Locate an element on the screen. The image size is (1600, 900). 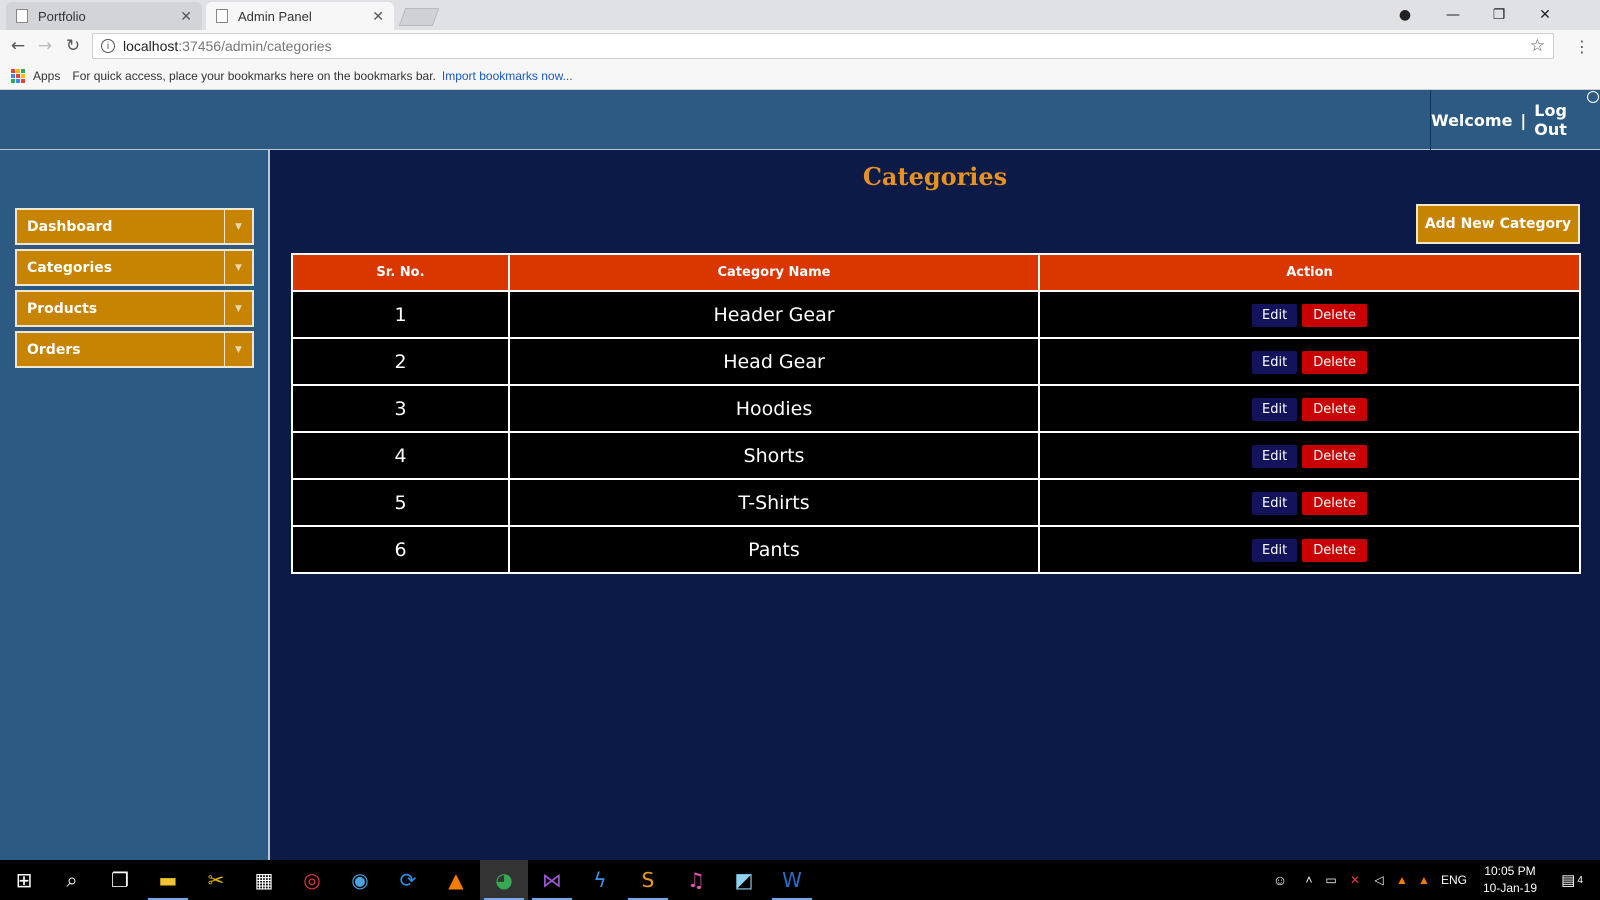
table-row: 1 Header Gear Edit Delete is located at coordinates (936, 314).